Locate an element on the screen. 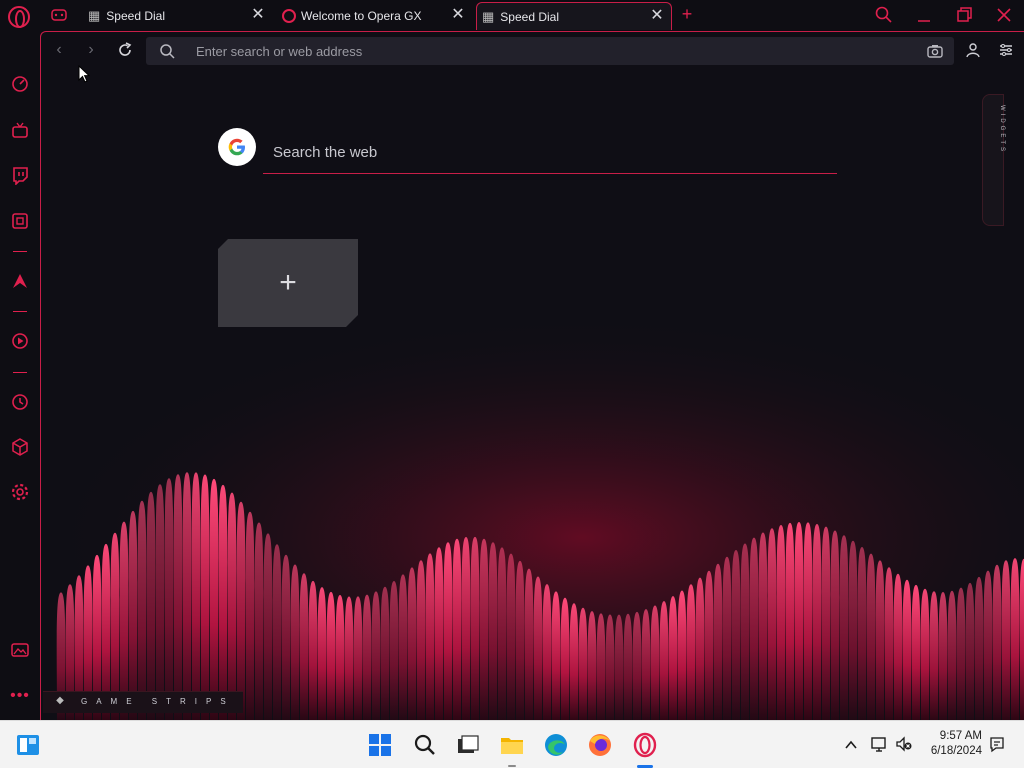  opera-menu-icon is located at coordinates (19, 17).